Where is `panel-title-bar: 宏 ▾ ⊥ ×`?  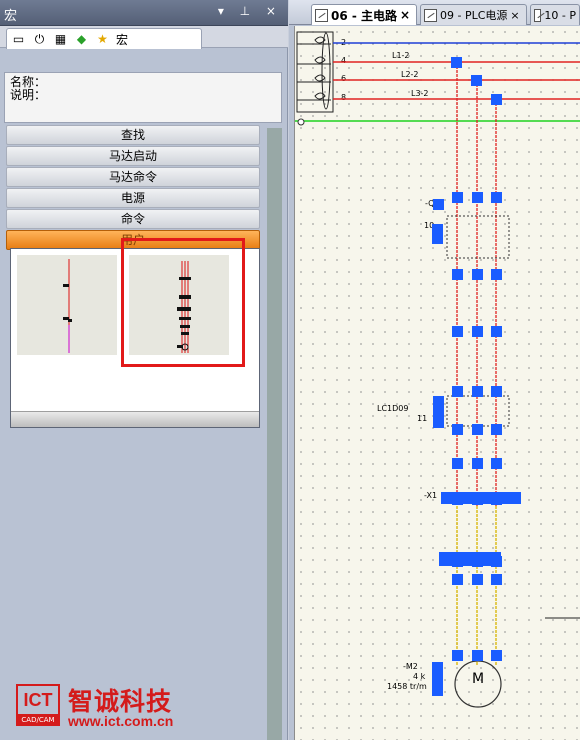 panel-title-bar: 宏 ▾ ⊥ × is located at coordinates (144, 13).